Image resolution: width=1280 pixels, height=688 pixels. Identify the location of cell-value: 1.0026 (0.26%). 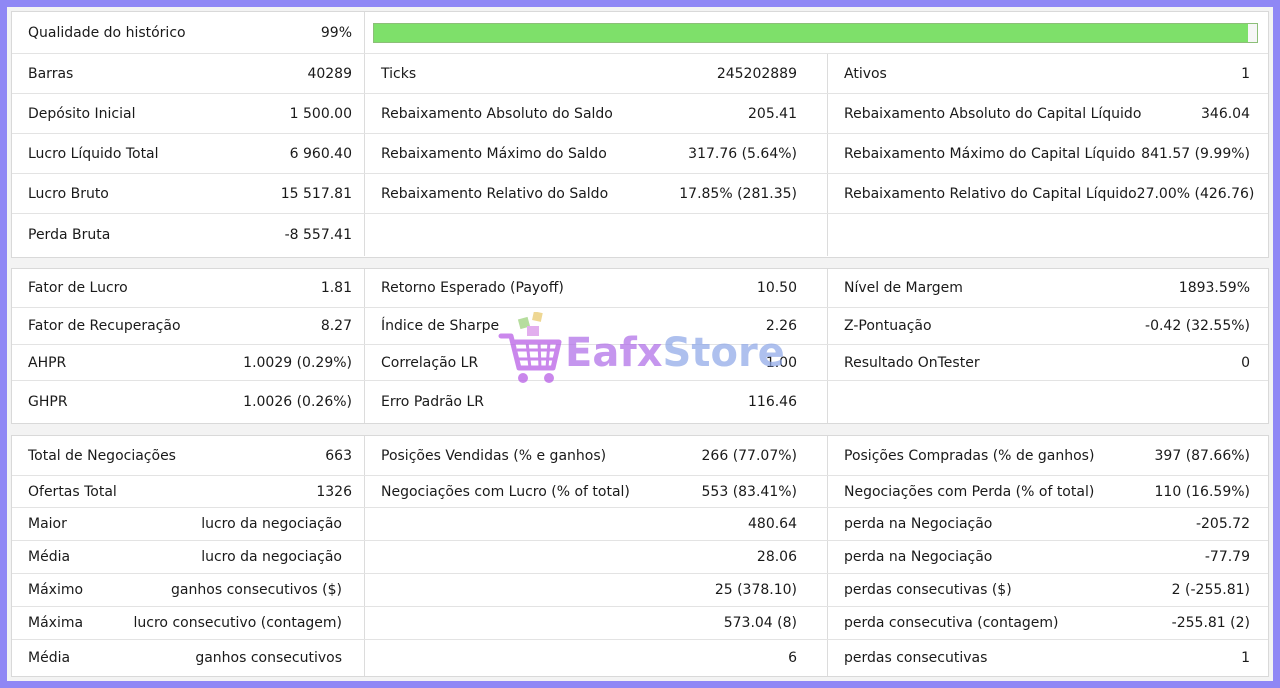
(297, 402).